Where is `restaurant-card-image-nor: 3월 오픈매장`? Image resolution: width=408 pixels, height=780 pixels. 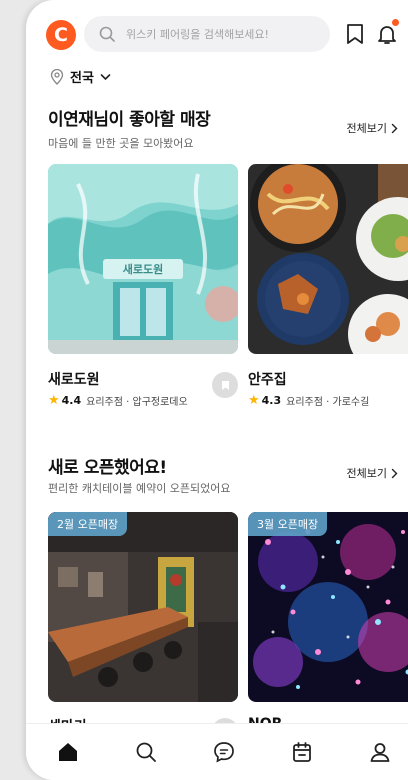
restaurant-card-image-nor: 3월 오픈매장 is located at coordinates (328, 607).